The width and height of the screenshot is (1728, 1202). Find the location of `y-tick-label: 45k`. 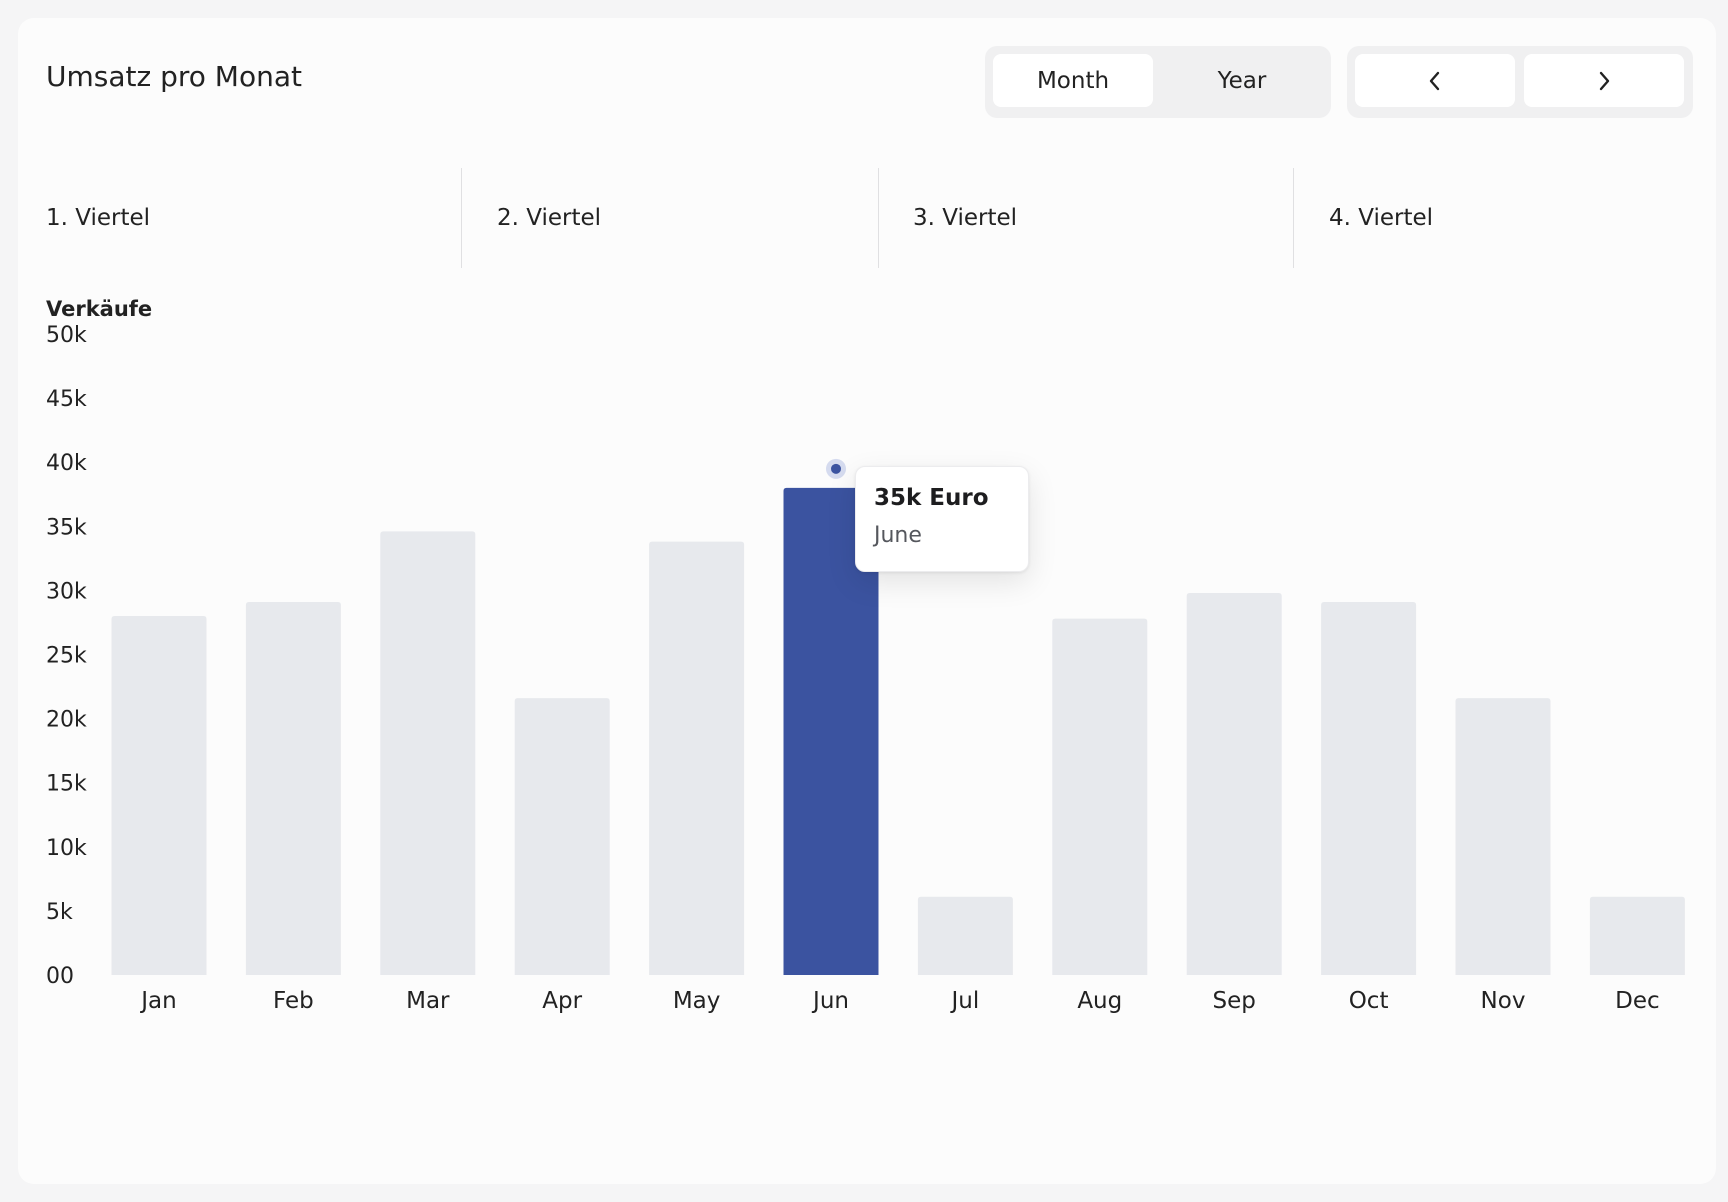

y-tick-label: 45k is located at coordinates (66, 399).